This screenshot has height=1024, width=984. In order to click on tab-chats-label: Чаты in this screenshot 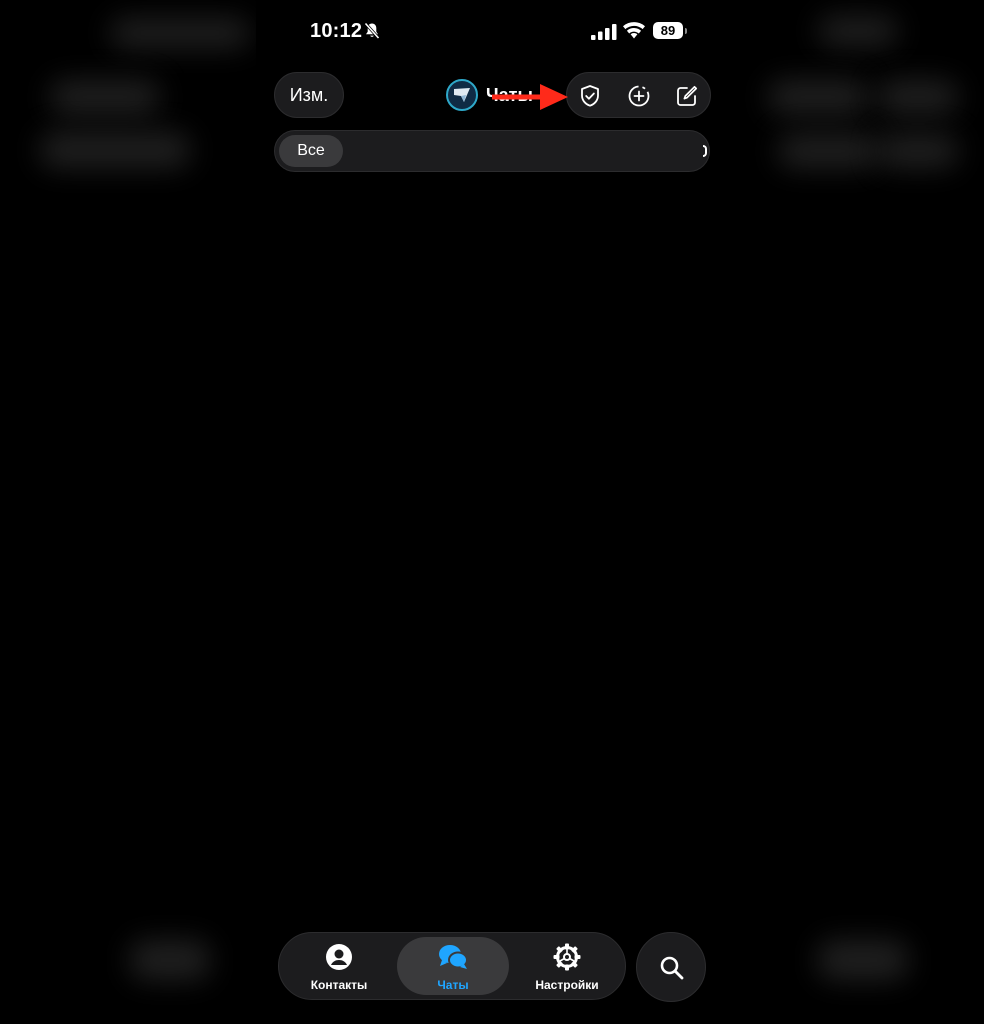, I will do `click(453, 985)`.